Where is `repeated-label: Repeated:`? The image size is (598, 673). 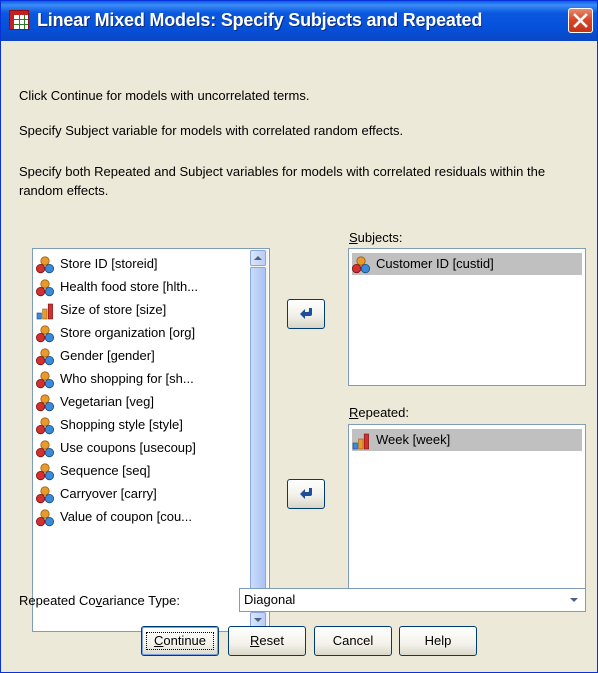
repeated-label: Repeated: is located at coordinates (379, 412).